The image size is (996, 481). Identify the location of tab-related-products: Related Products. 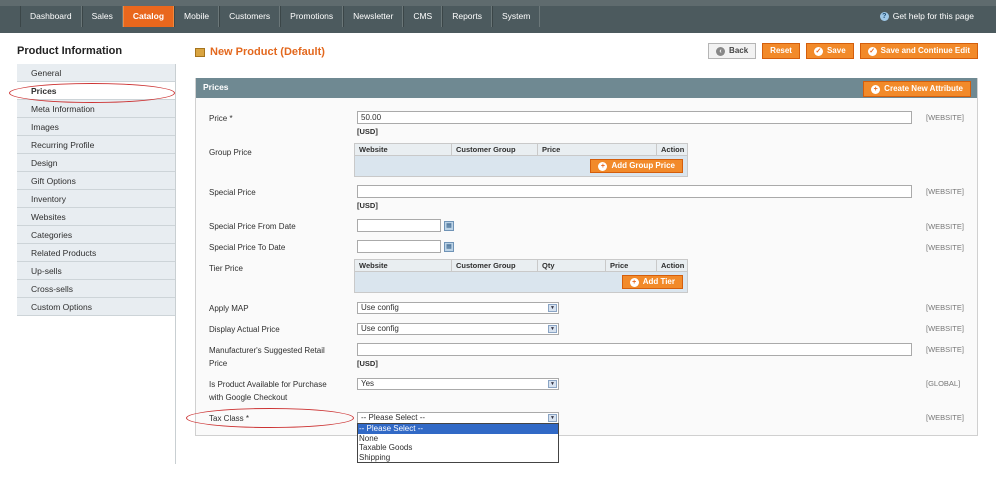
(96, 253).